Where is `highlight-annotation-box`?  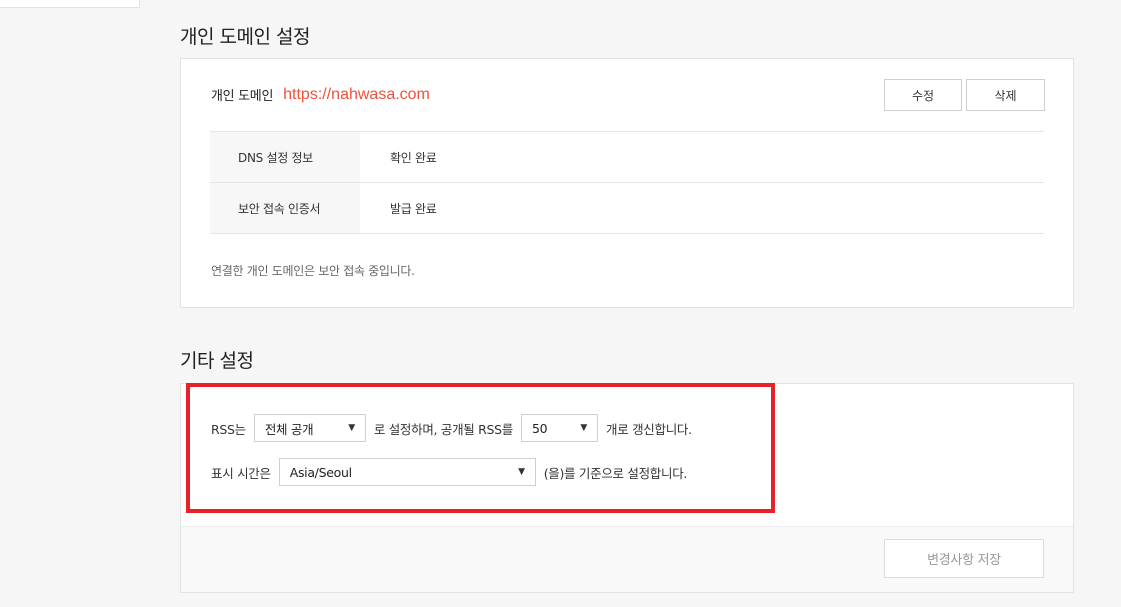 highlight-annotation-box is located at coordinates (480, 448).